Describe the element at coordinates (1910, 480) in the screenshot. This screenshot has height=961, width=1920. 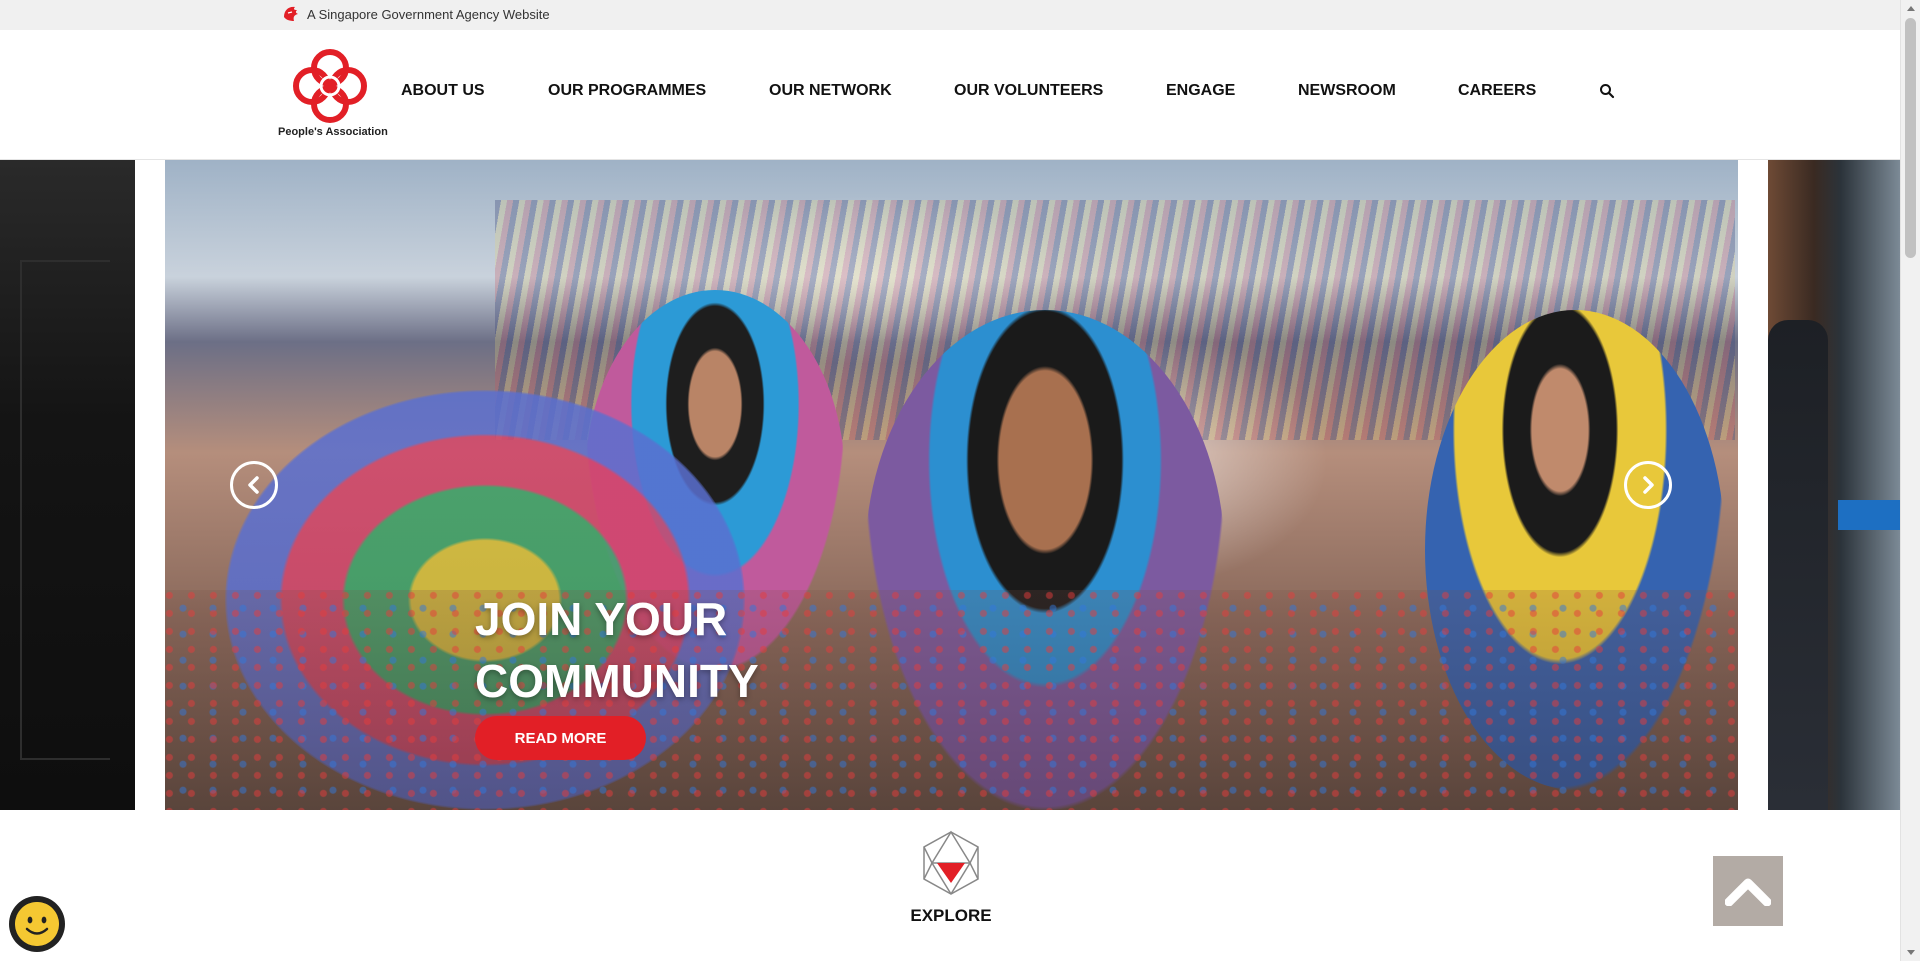
I see `page-scrollbar` at that location.